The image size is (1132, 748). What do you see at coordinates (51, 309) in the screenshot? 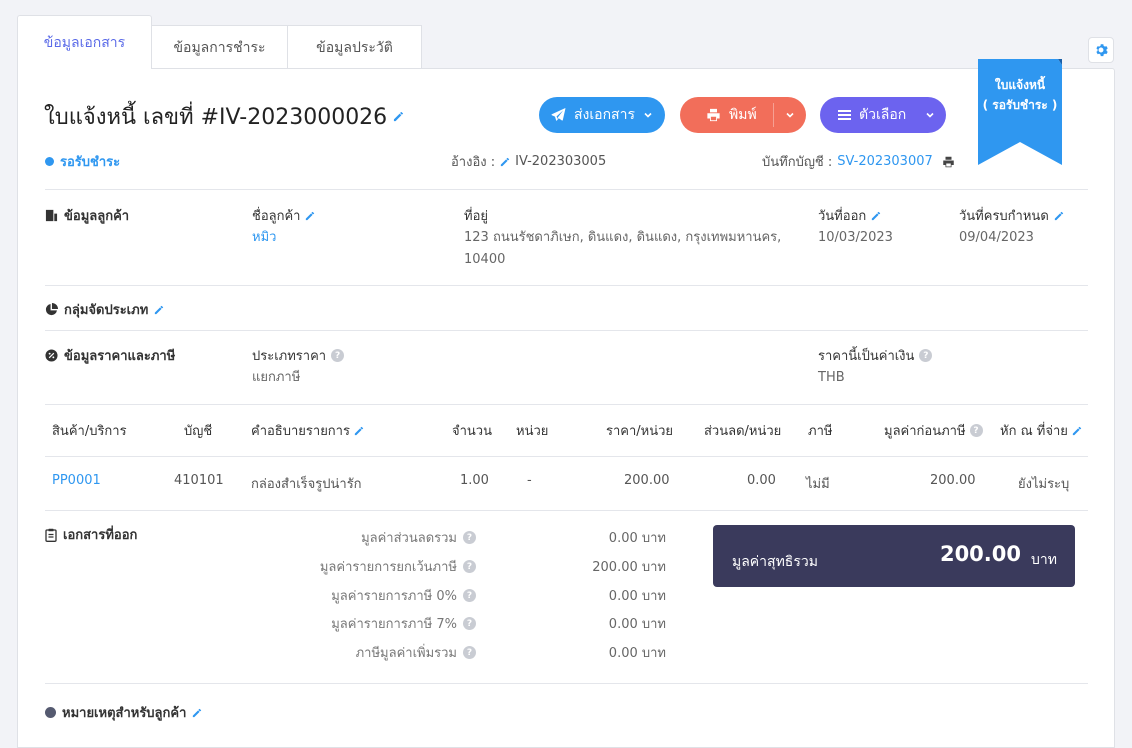
I see `pie-chart-icon` at bounding box center [51, 309].